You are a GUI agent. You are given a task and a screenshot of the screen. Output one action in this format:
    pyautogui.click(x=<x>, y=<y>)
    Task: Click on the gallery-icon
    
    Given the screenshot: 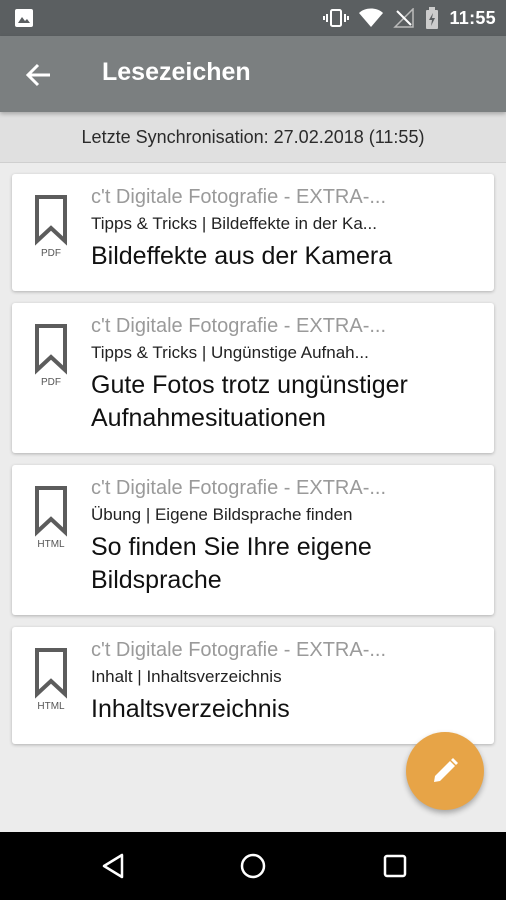 What is the action you would take?
    pyautogui.click(x=24, y=18)
    